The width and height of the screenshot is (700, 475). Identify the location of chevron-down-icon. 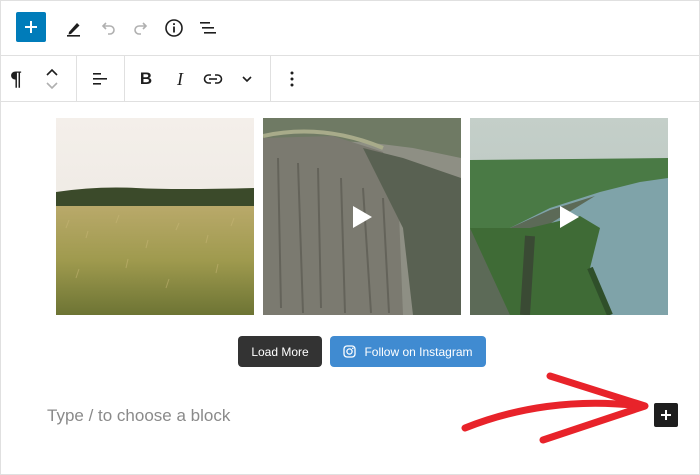
(247, 79).